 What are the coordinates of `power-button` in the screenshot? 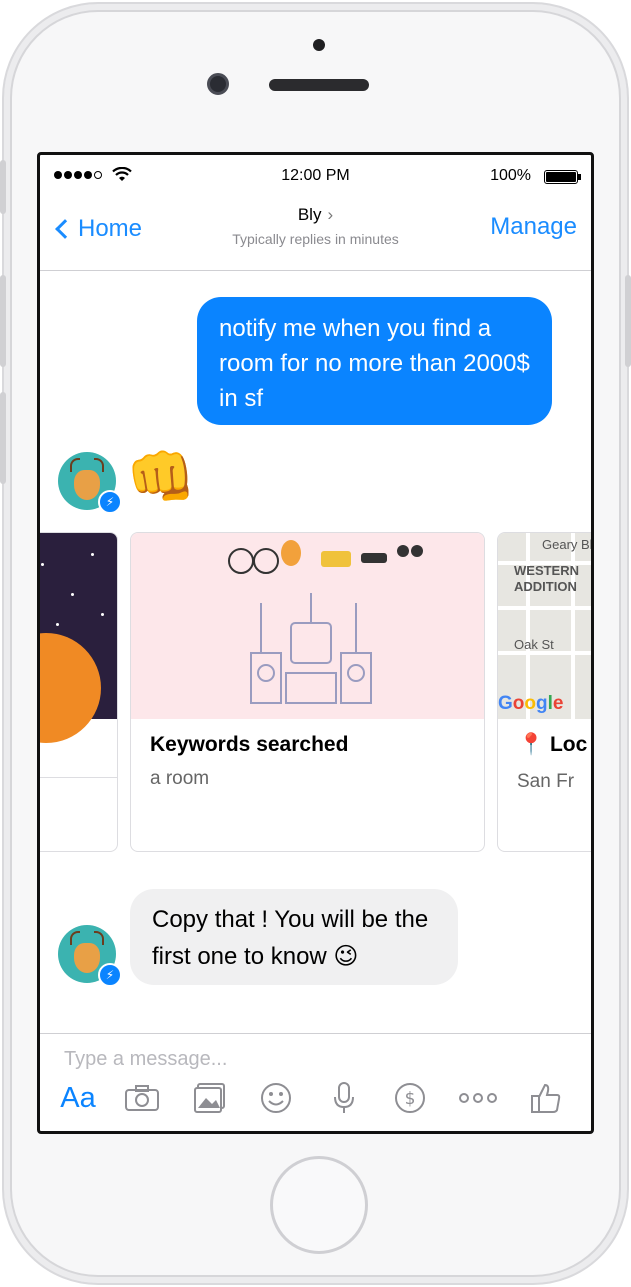 It's located at (628, 321).